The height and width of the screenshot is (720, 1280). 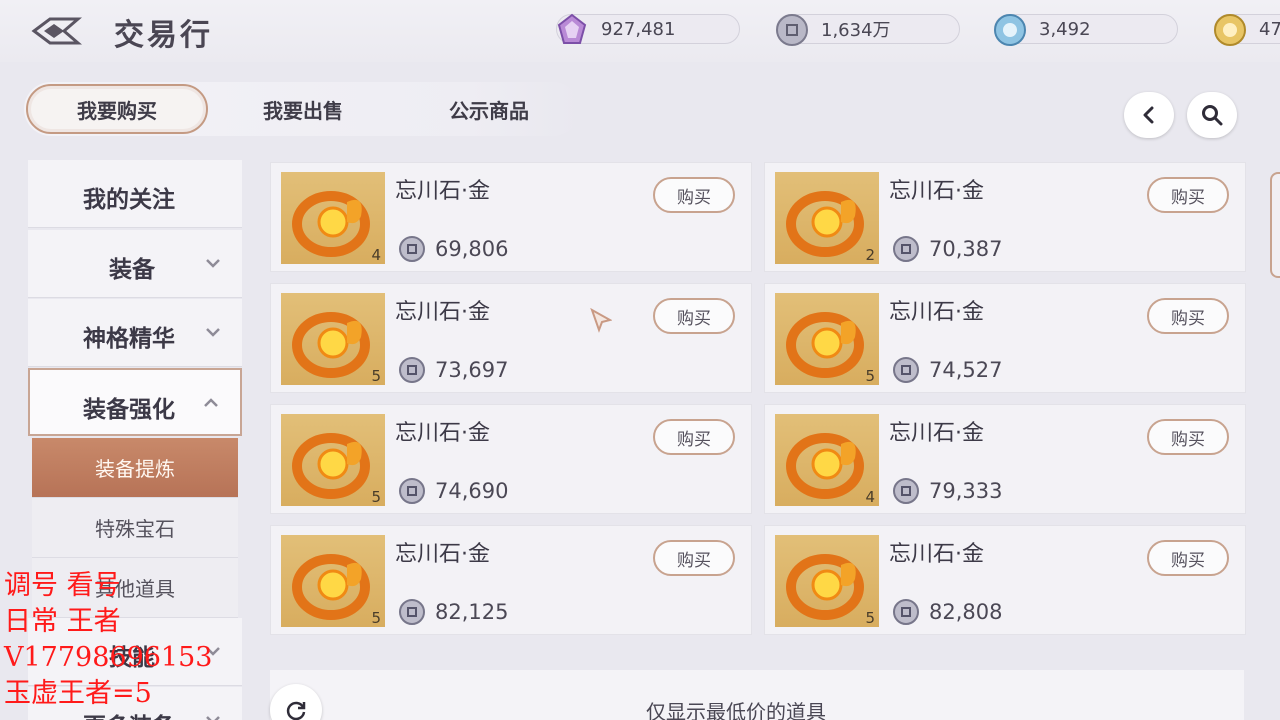 What do you see at coordinates (1005, 459) in the screenshot?
I see `item-card: 4 忘川石·金 79,333 购买` at bounding box center [1005, 459].